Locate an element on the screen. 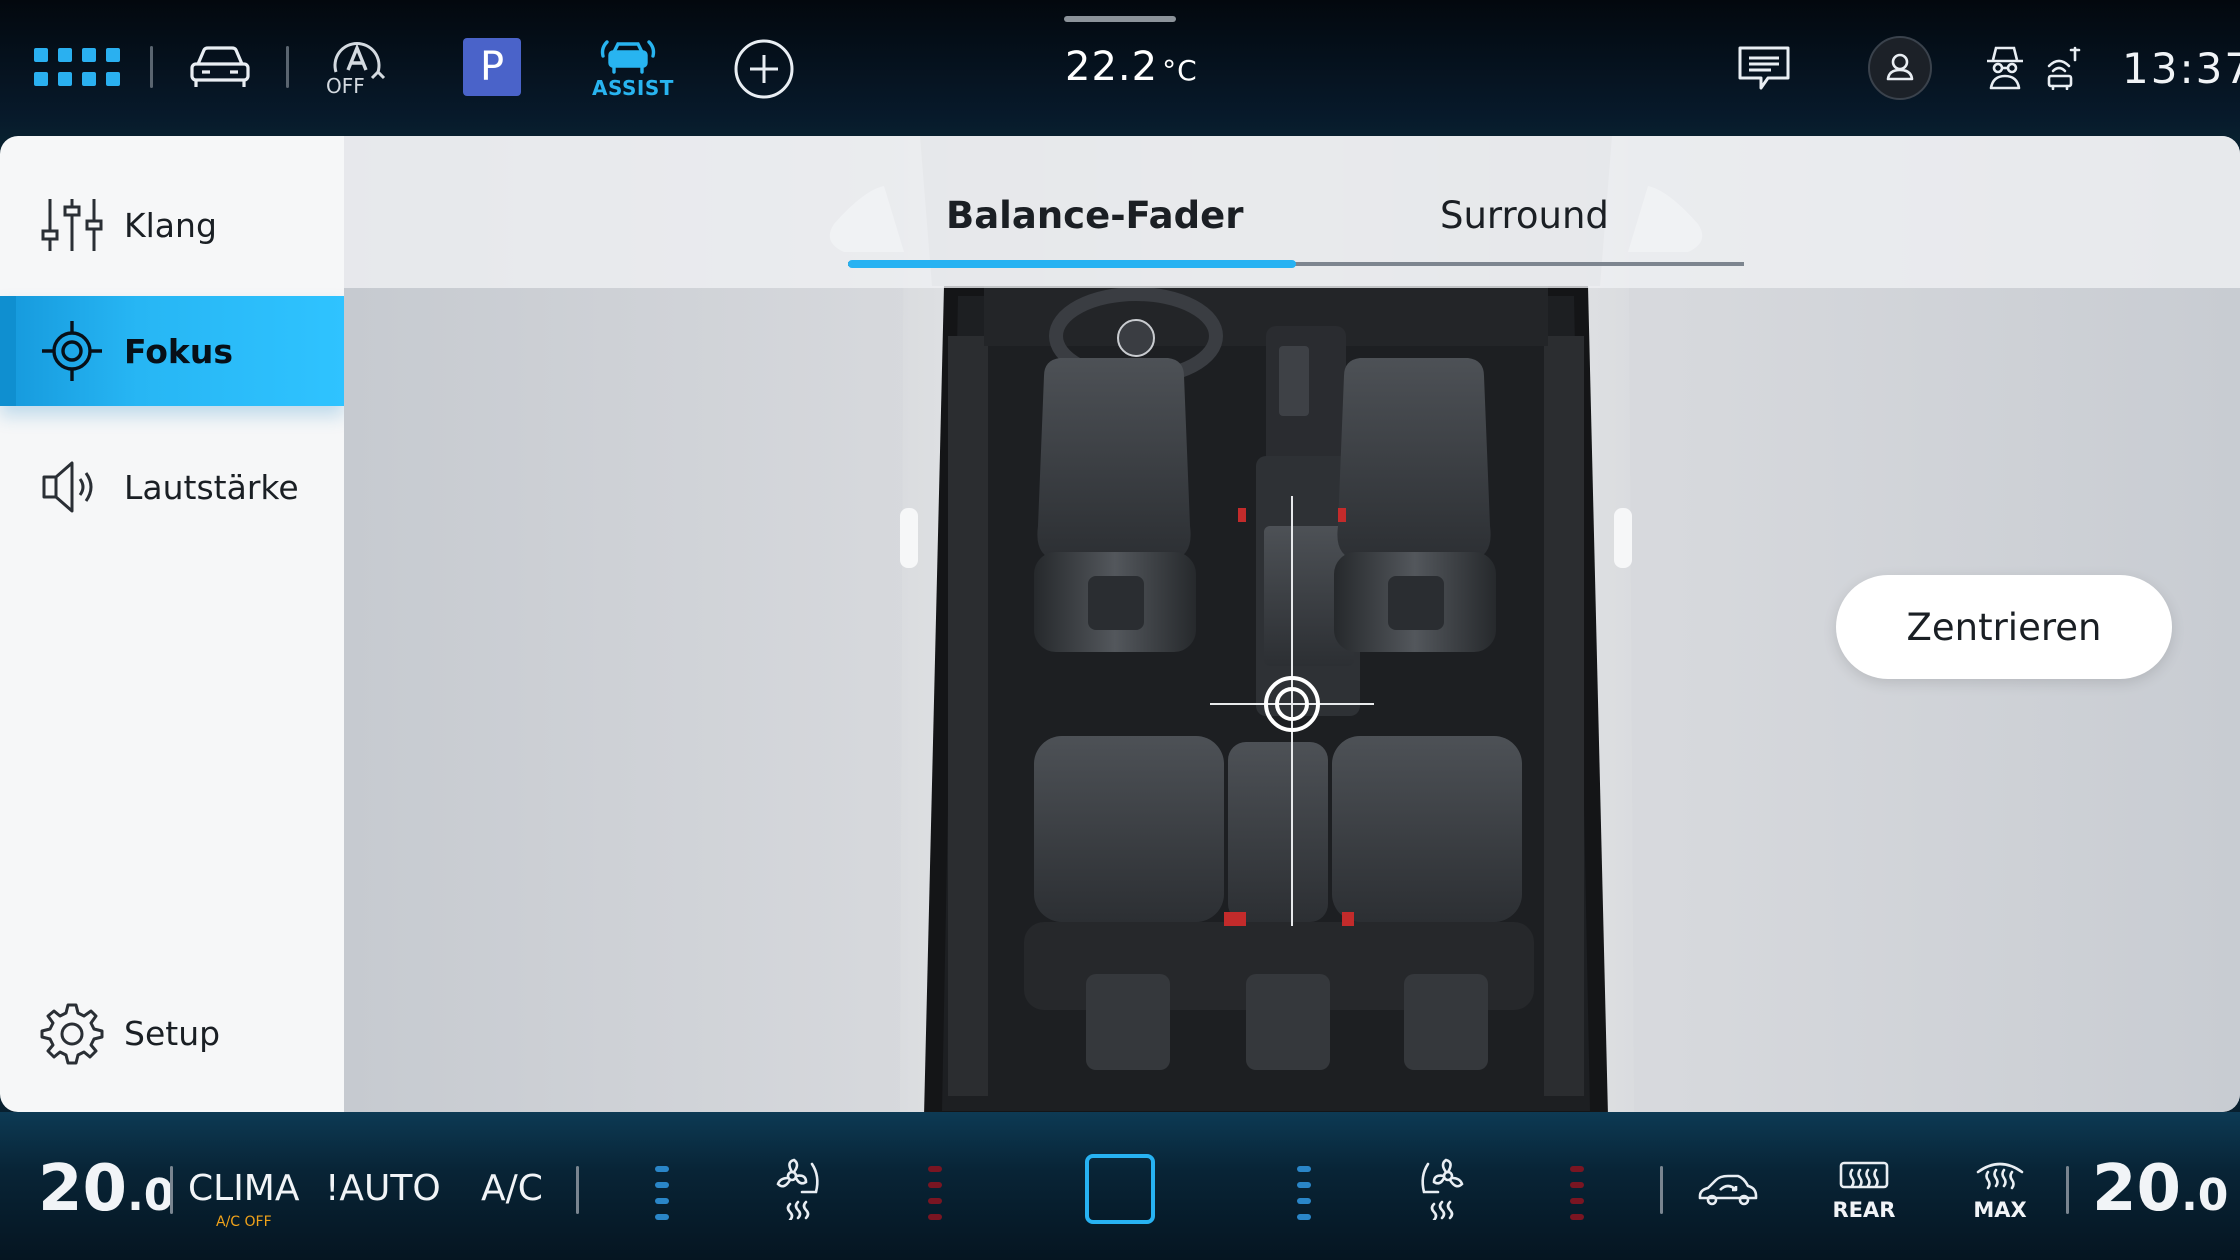 The image size is (2240, 1260). passenger-temp-int: 20 is located at coordinates (2137, 1189).